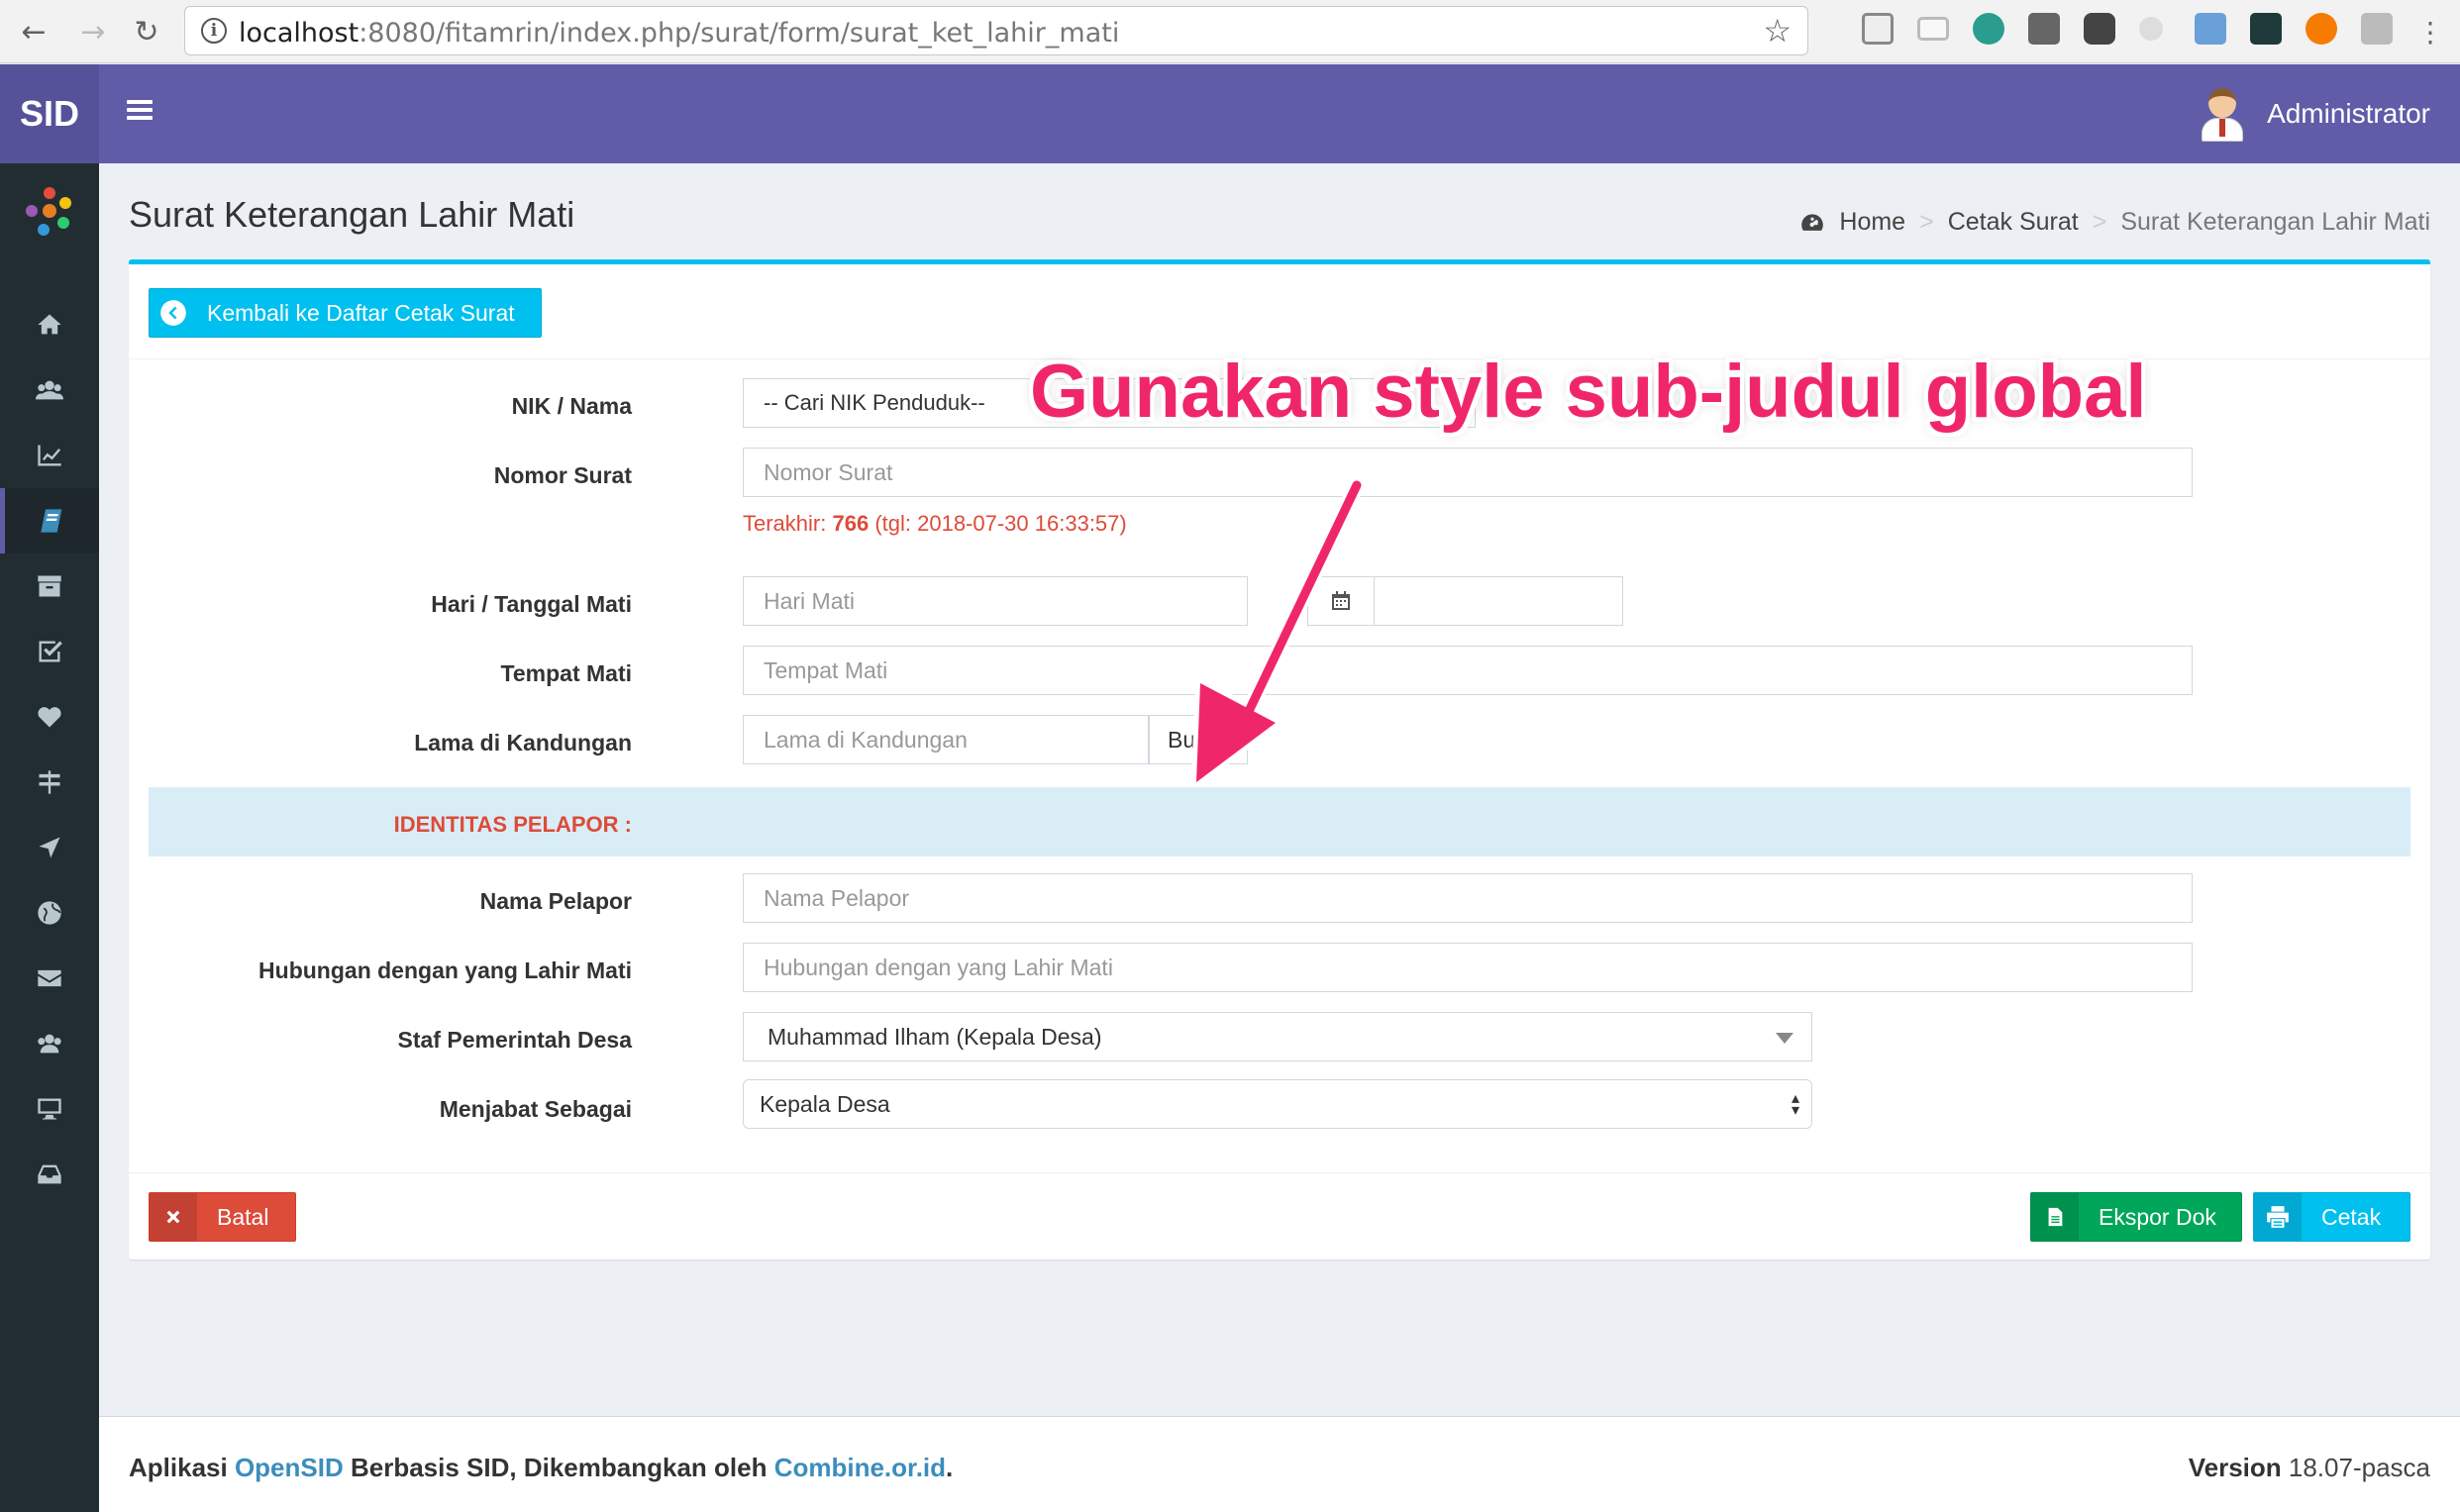 Image resolution: width=2460 pixels, height=1512 pixels. I want to click on sidebar-item-bantuan, so click(49, 717).